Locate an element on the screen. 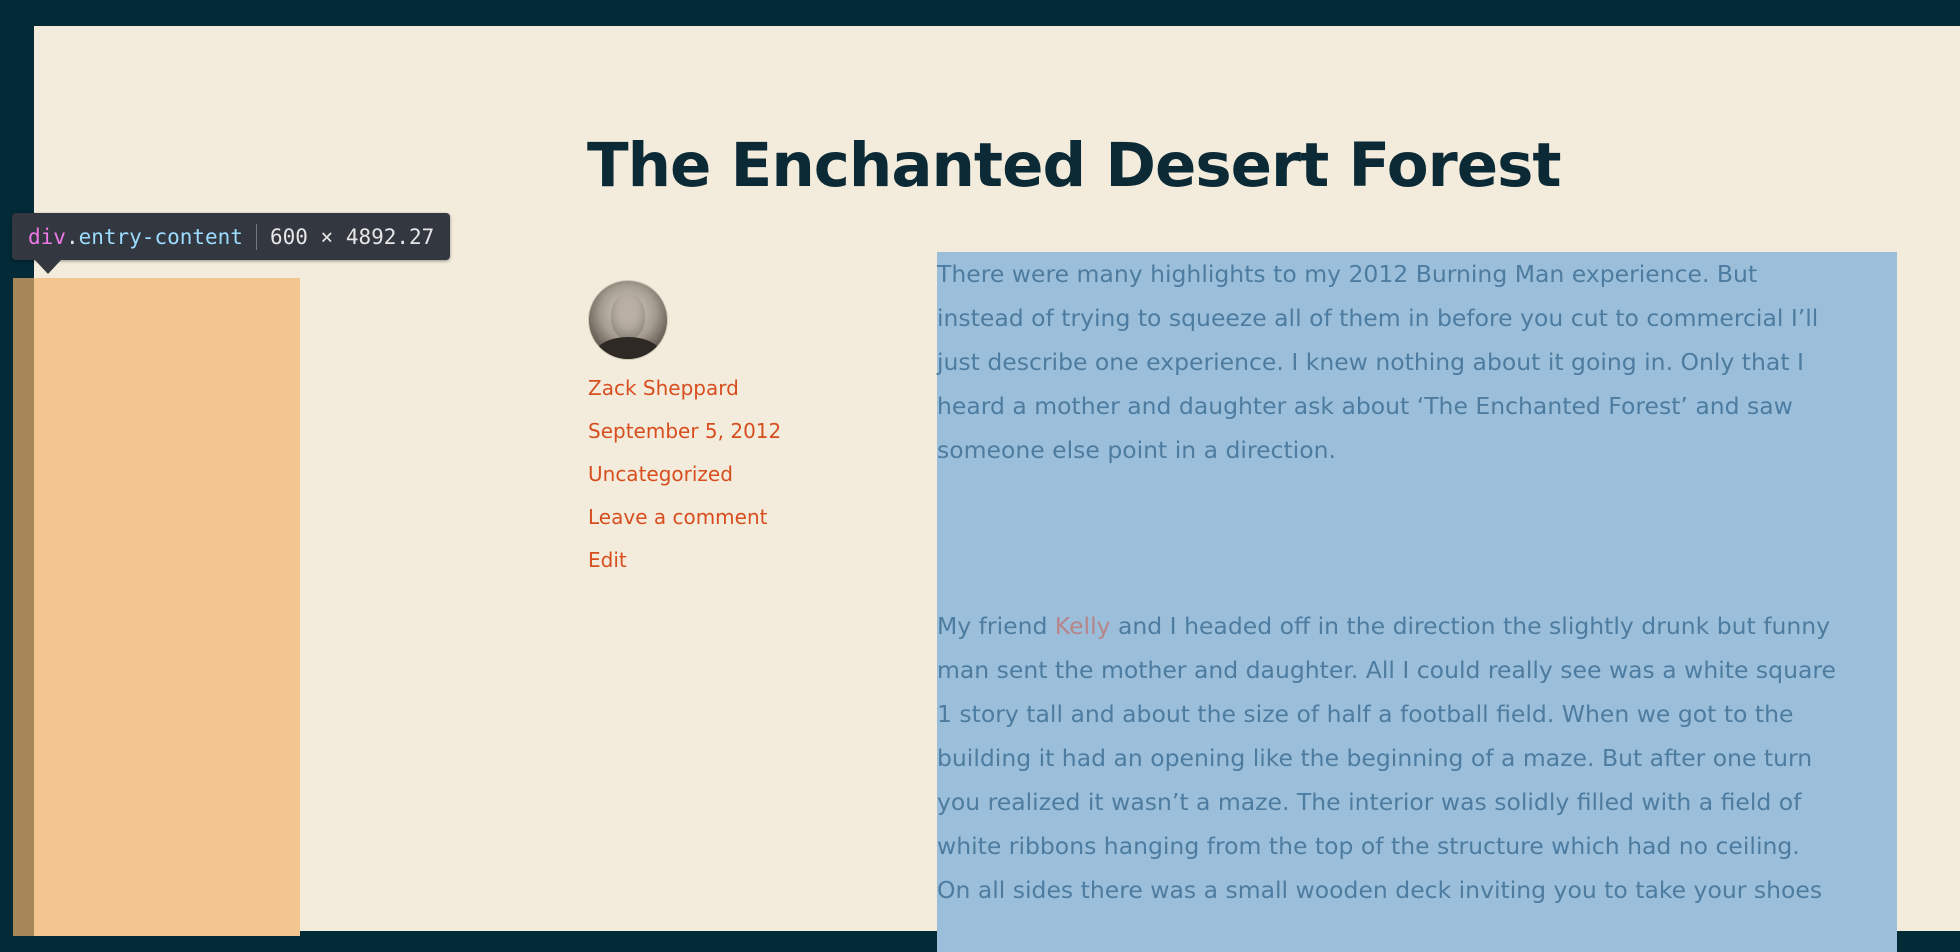 The height and width of the screenshot is (952, 1960). edit-link: Edit is located at coordinates (718, 560).